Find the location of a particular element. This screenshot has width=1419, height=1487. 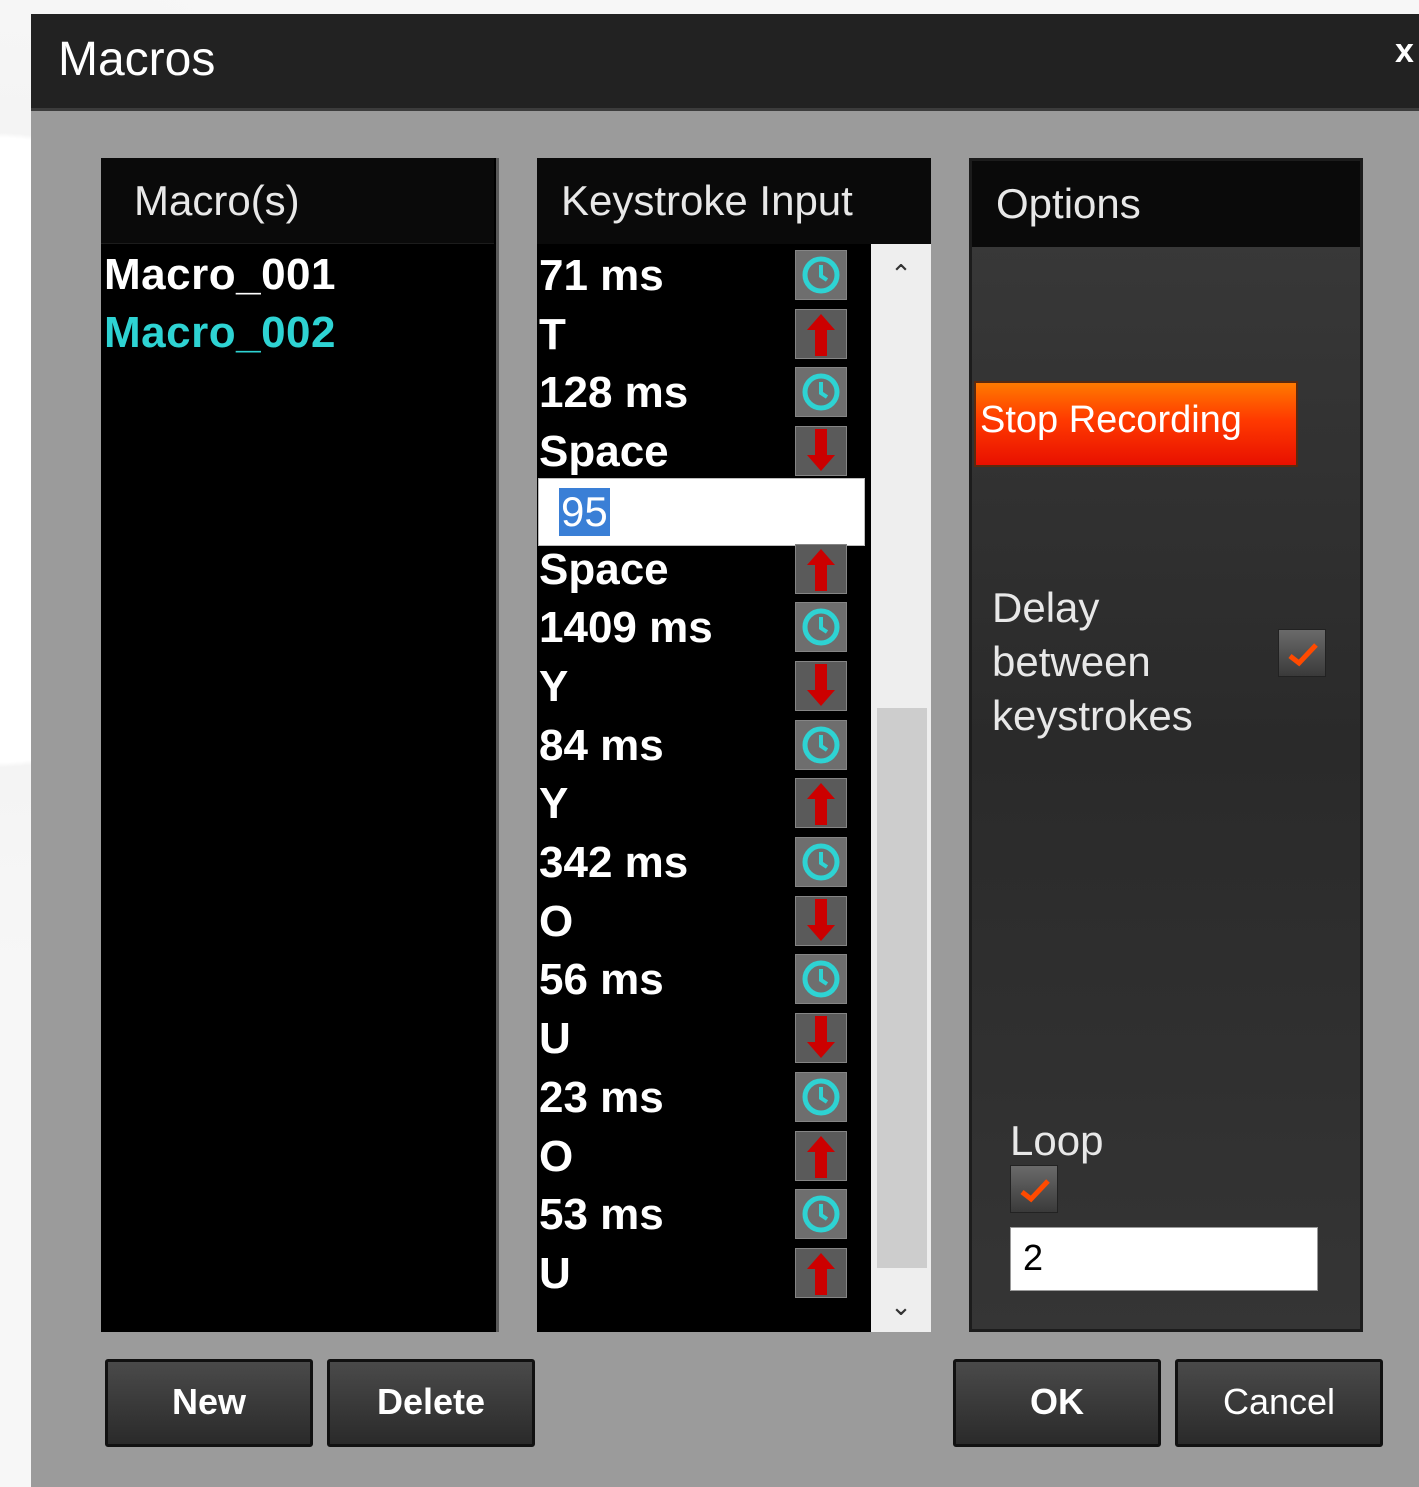

delay-checkbox is located at coordinates (1302, 653).